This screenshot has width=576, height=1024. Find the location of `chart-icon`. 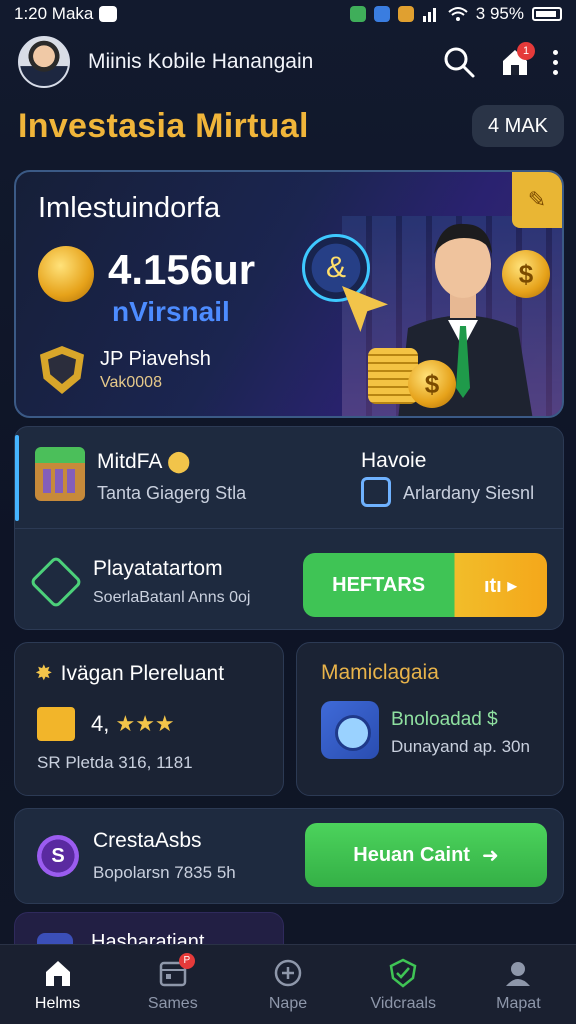

chart-icon is located at coordinates (56, 582).